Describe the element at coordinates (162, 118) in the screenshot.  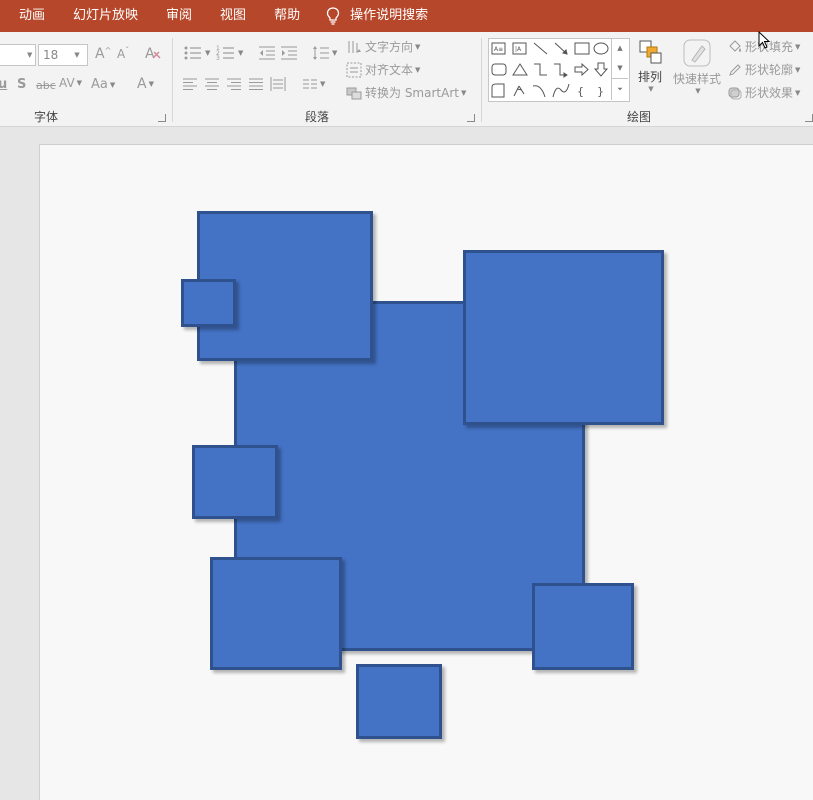
I see `font-dialog-launcher` at that location.